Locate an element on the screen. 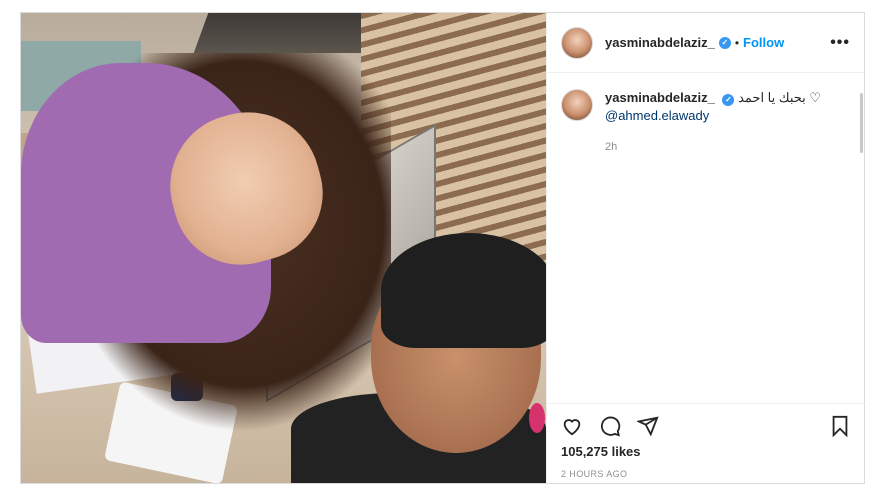 The image size is (870, 490). photo-flower is located at coordinates (537, 418).